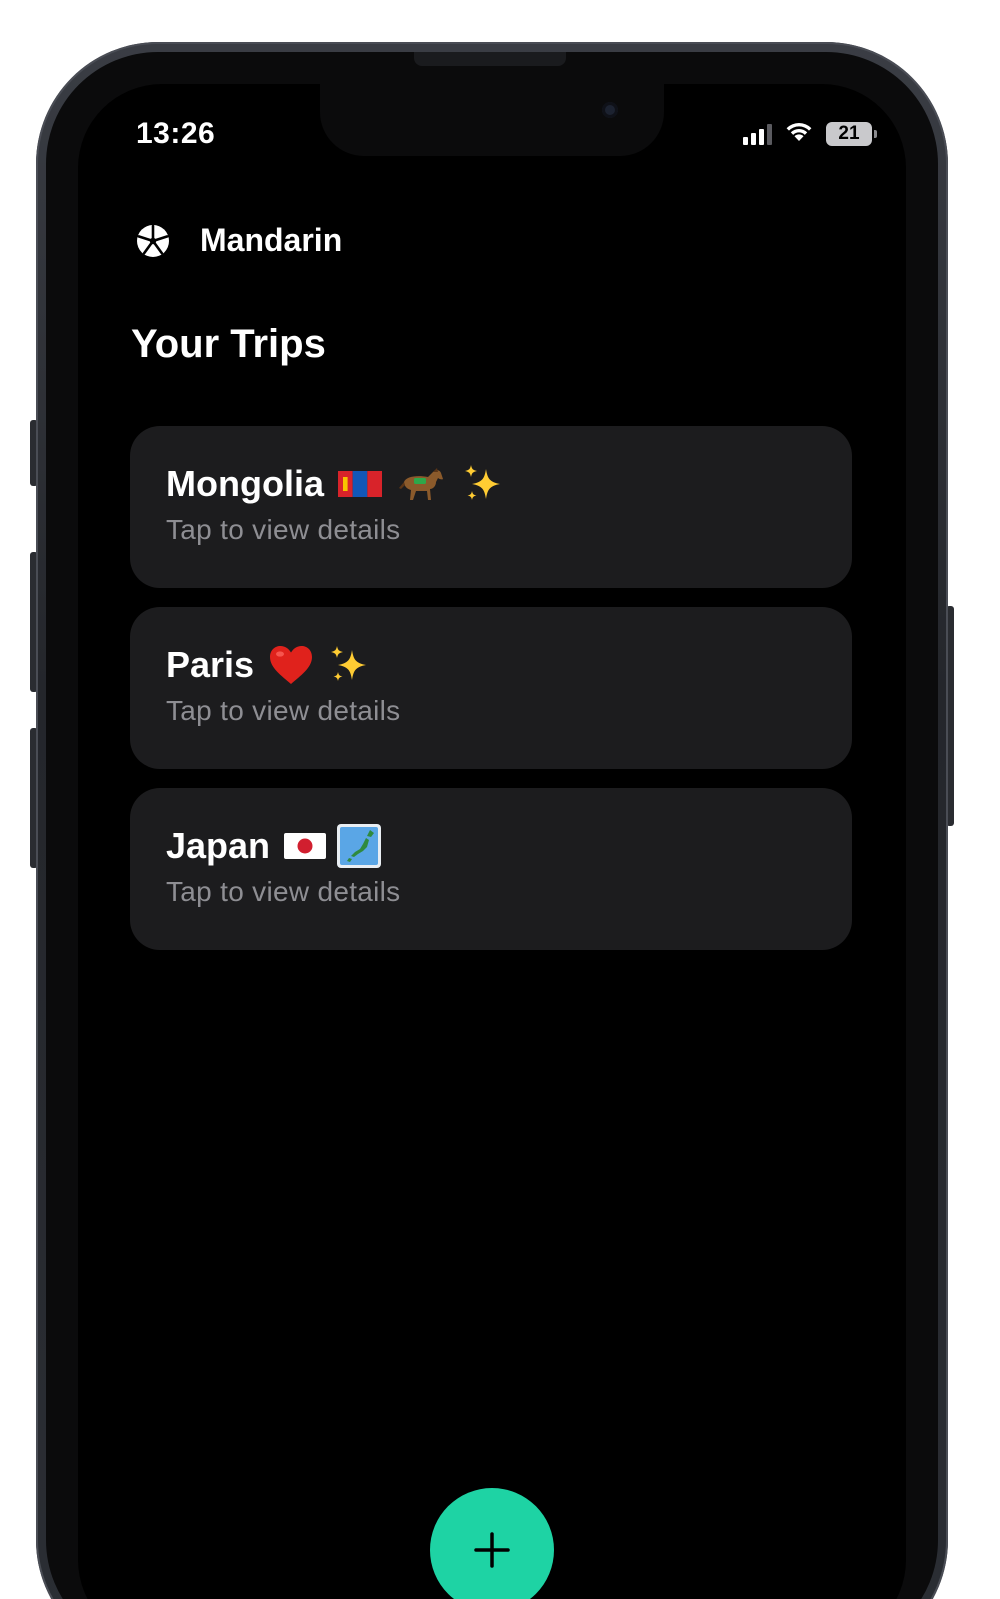 This screenshot has height=1599, width=1000. Describe the element at coordinates (359, 484) in the screenshot. I see `mongolia-flag-icon` at that location.